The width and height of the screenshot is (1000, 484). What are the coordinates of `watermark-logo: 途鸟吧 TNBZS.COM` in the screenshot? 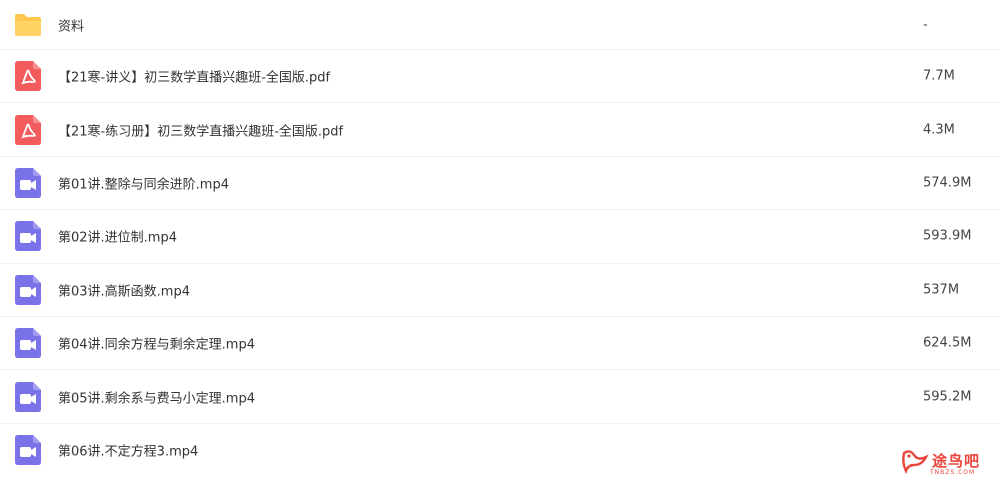 It's located at (949, 464).